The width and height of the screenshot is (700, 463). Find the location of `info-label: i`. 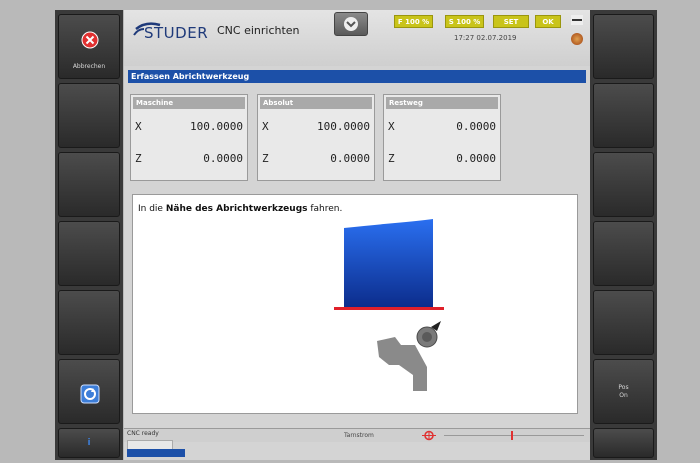

info-label: i is located at coordinates (89, 443).